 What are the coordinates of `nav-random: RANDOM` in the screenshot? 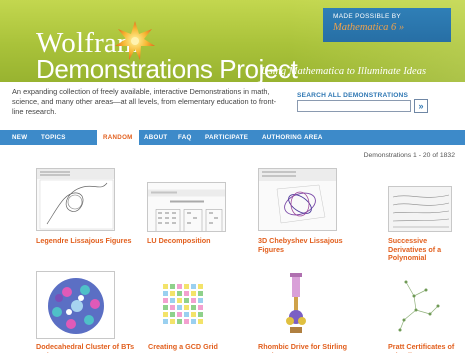 It's located at (118, 137).